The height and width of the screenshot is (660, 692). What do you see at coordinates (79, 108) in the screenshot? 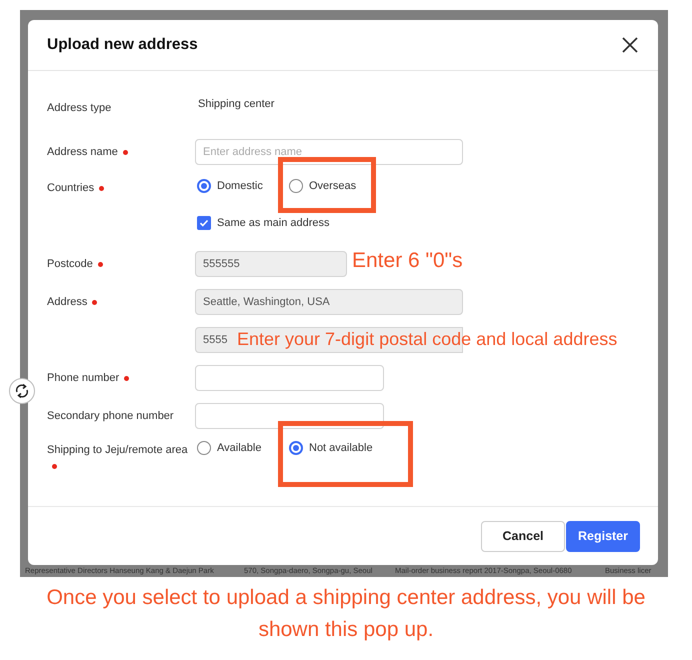
I see `field-label: Address type` at bounding box center [79, 108].